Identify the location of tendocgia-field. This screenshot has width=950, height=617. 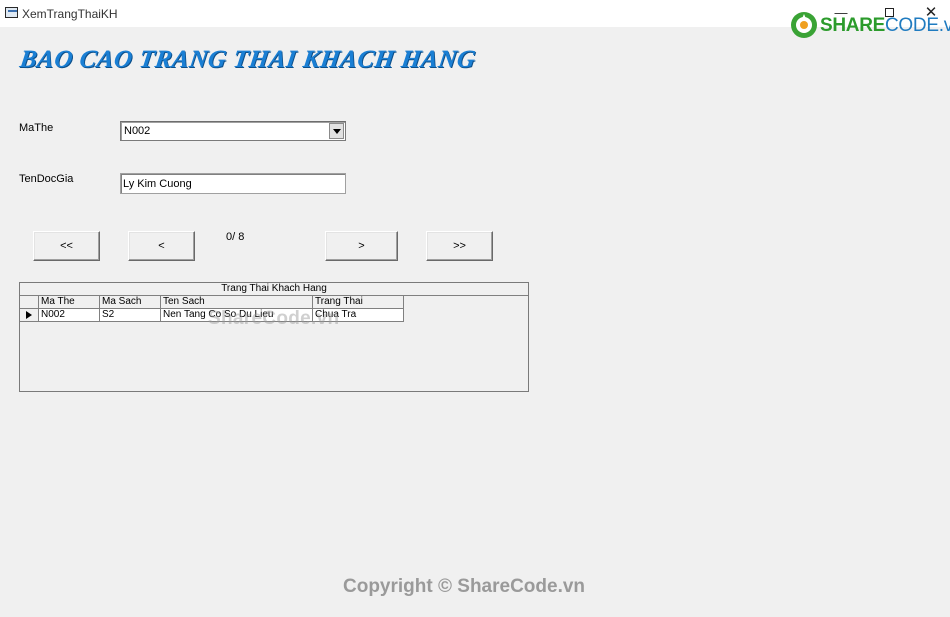
(232, 183).